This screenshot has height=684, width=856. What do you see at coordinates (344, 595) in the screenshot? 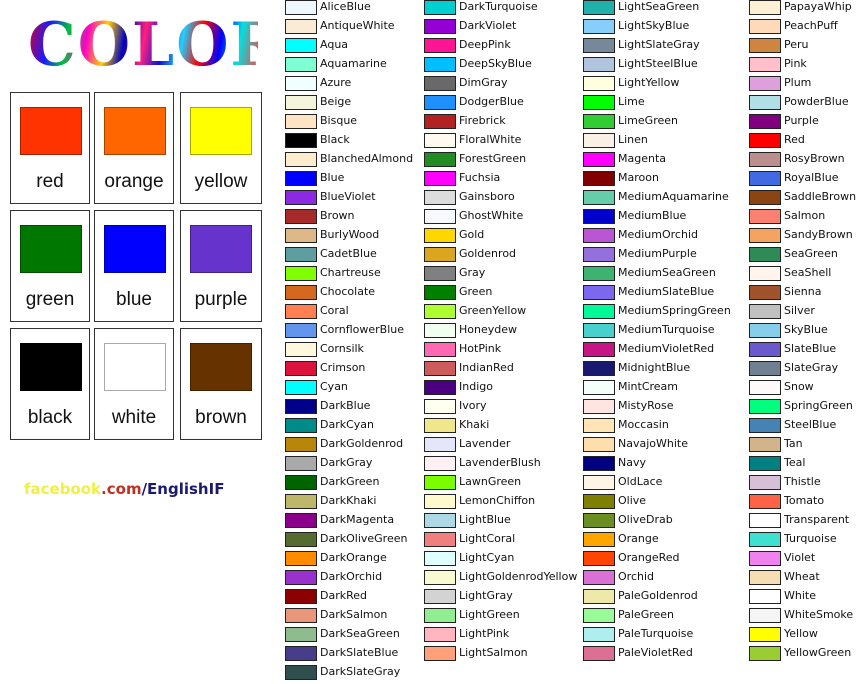
I see `color-name: DarkRed` at bounding box center [344, 595].